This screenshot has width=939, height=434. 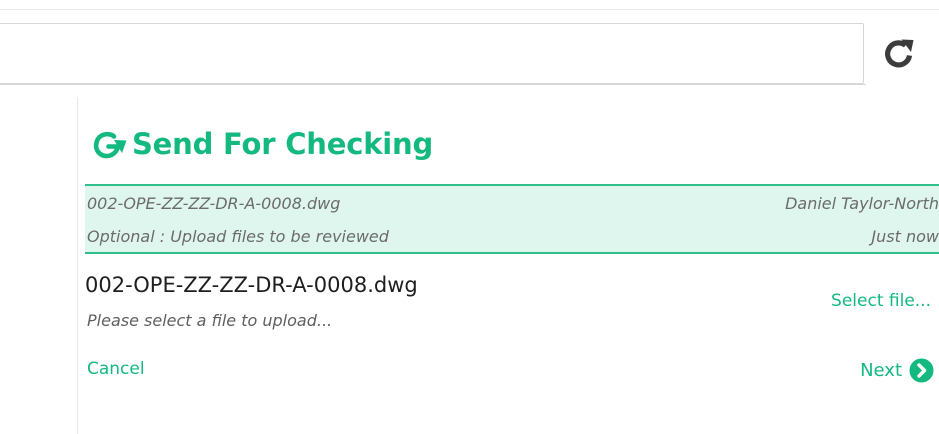 What do you see at coordinates (214, 203) in the screenshot?
I see `info-file-name: 002-OPE-ZZ-ZZ-DR-A-0008.dwg` at bounding box center [214, 203].